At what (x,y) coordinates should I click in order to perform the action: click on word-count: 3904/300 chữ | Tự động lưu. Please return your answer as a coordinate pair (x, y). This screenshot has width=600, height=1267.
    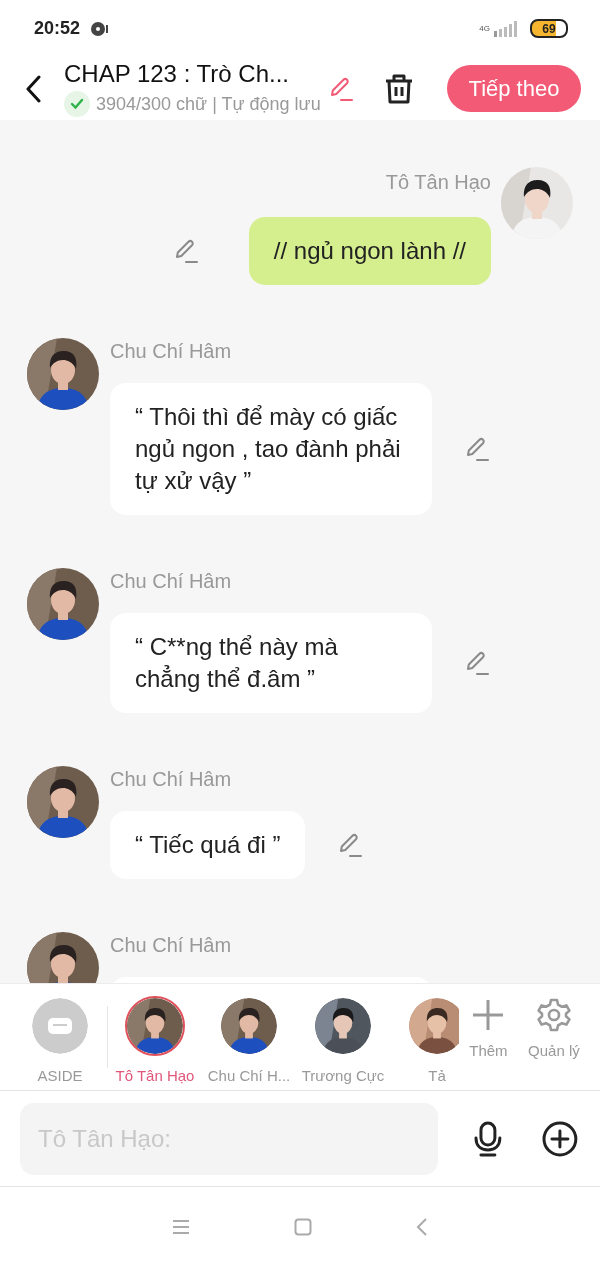
    Looking at the image, I should click on (208, 104).